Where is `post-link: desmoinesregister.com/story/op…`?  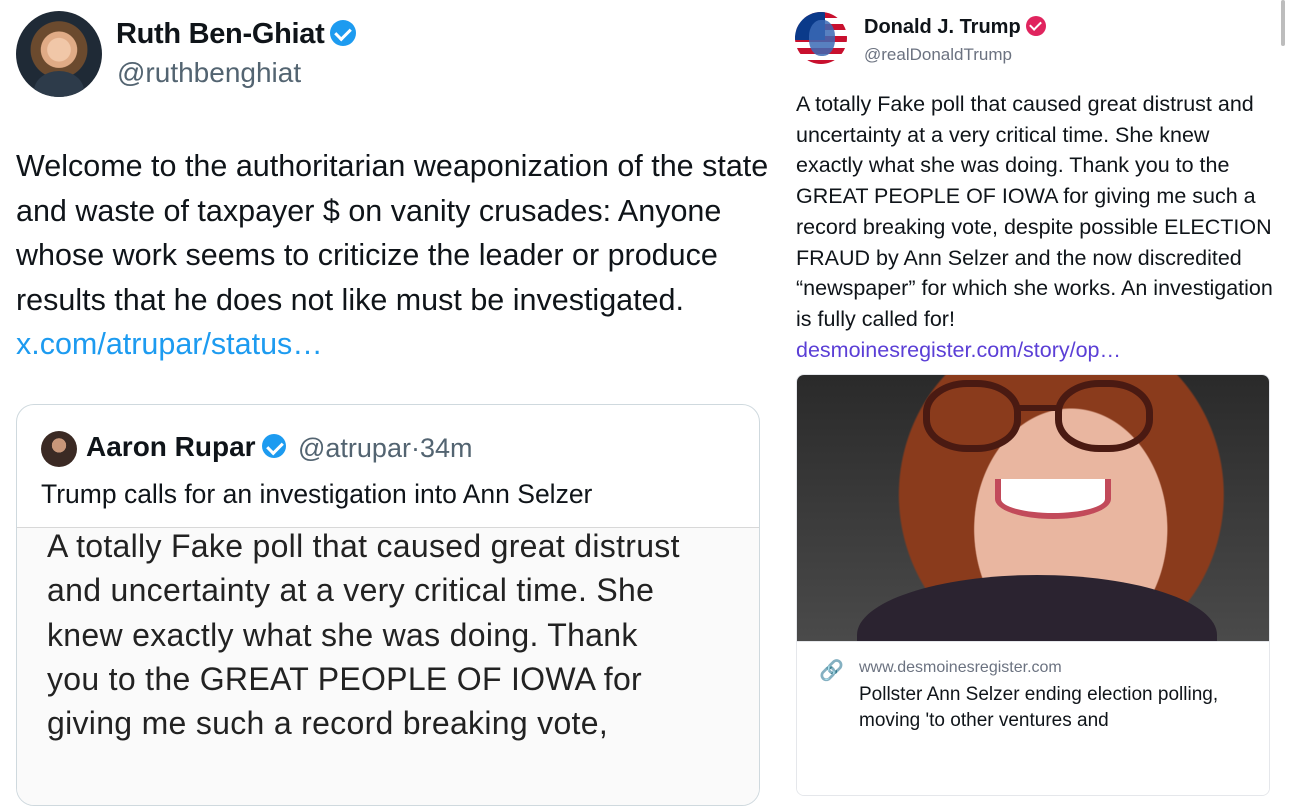
post-link: desmoinesregister.com/story/op… is located at coordinates (958, 350).